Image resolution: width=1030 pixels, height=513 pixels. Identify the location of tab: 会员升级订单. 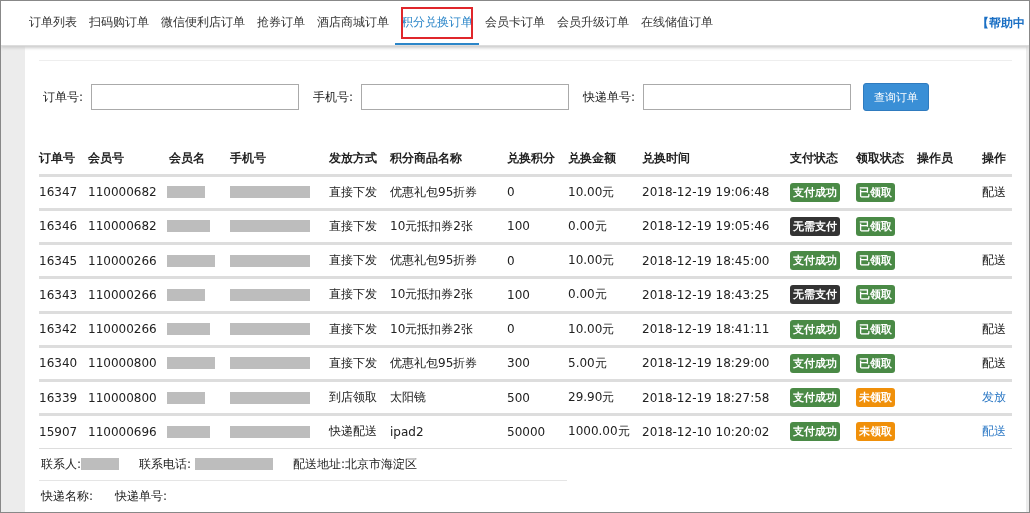
(593, 23).